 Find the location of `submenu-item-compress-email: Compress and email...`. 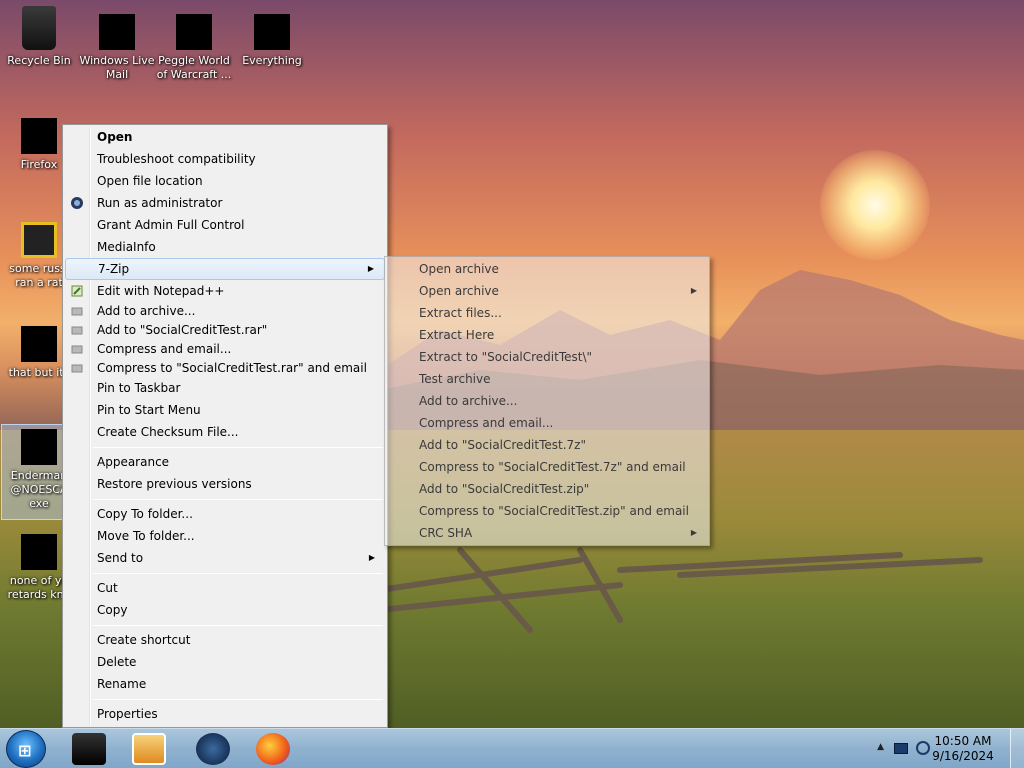

submenu-item-compress-email: Compress and email... is located at coordinates (547, 423).